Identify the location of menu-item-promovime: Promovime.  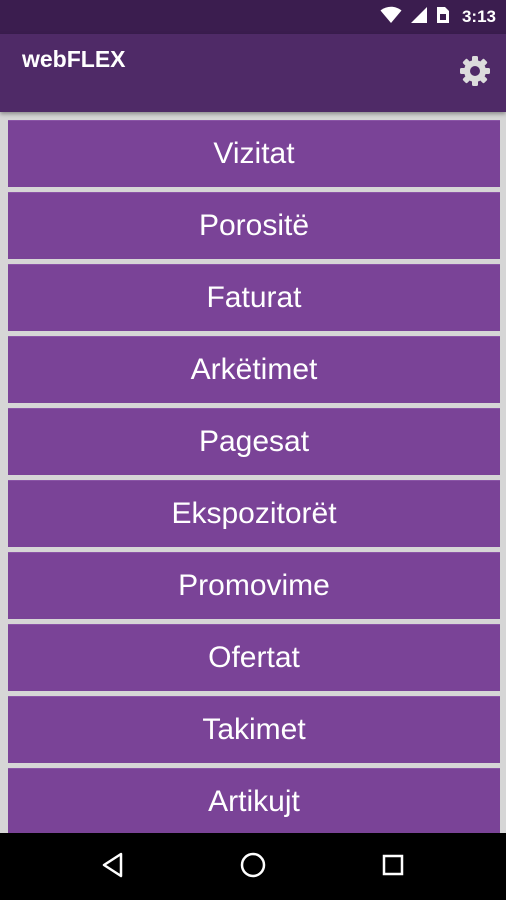
(254, 585).